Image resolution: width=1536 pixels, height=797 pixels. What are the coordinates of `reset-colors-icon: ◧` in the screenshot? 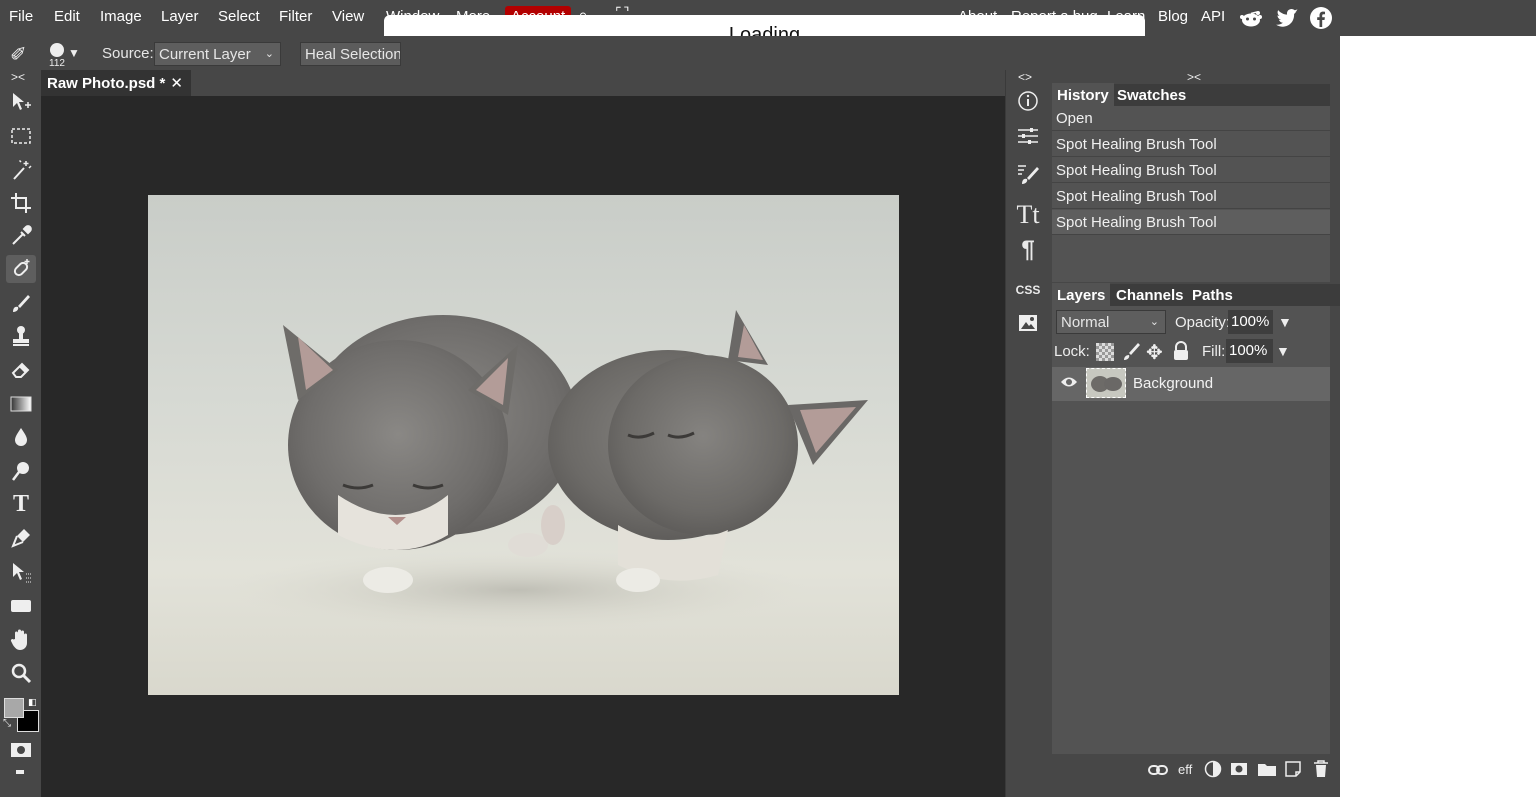 It's located at (32, 702).